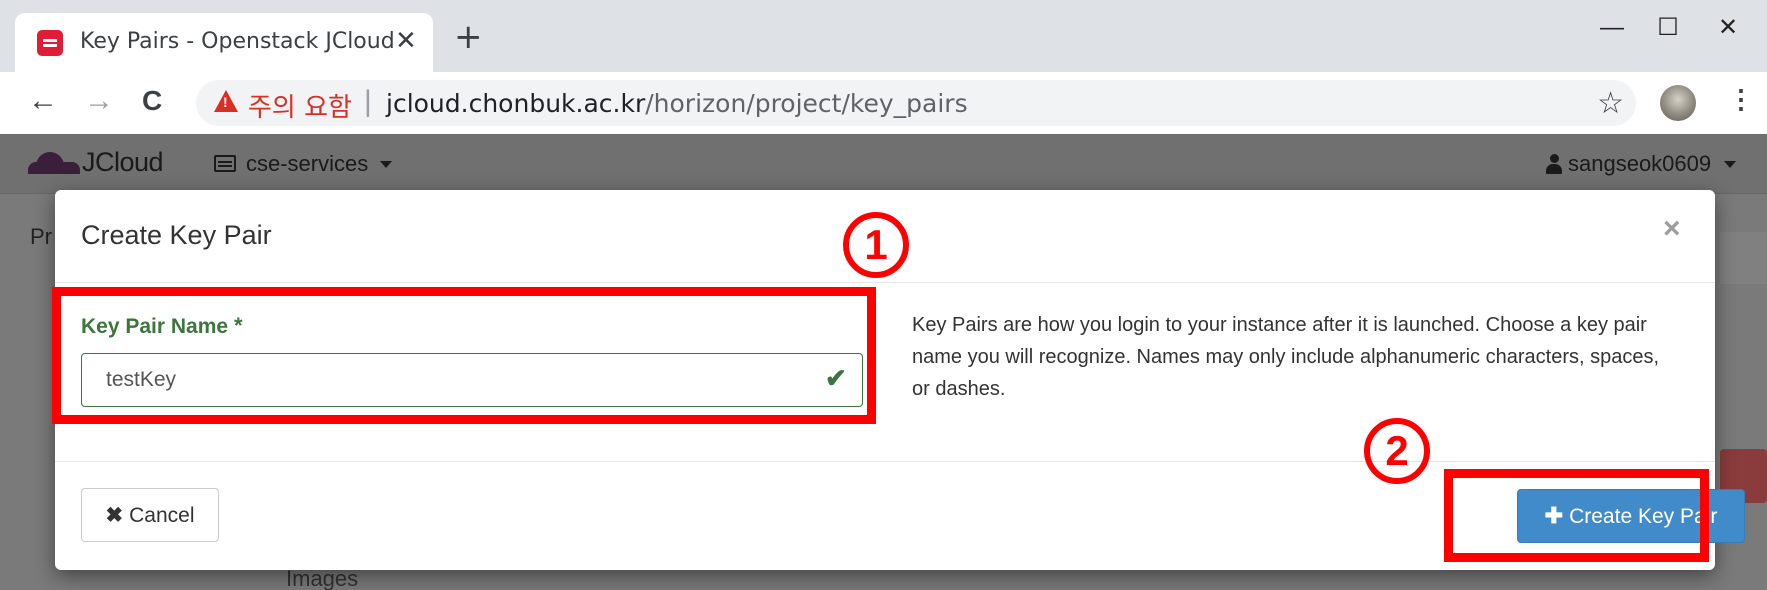 This screenshot has width=1767, height=590. I want to click on annotation-highlight-create-button, so click(1576, 515).